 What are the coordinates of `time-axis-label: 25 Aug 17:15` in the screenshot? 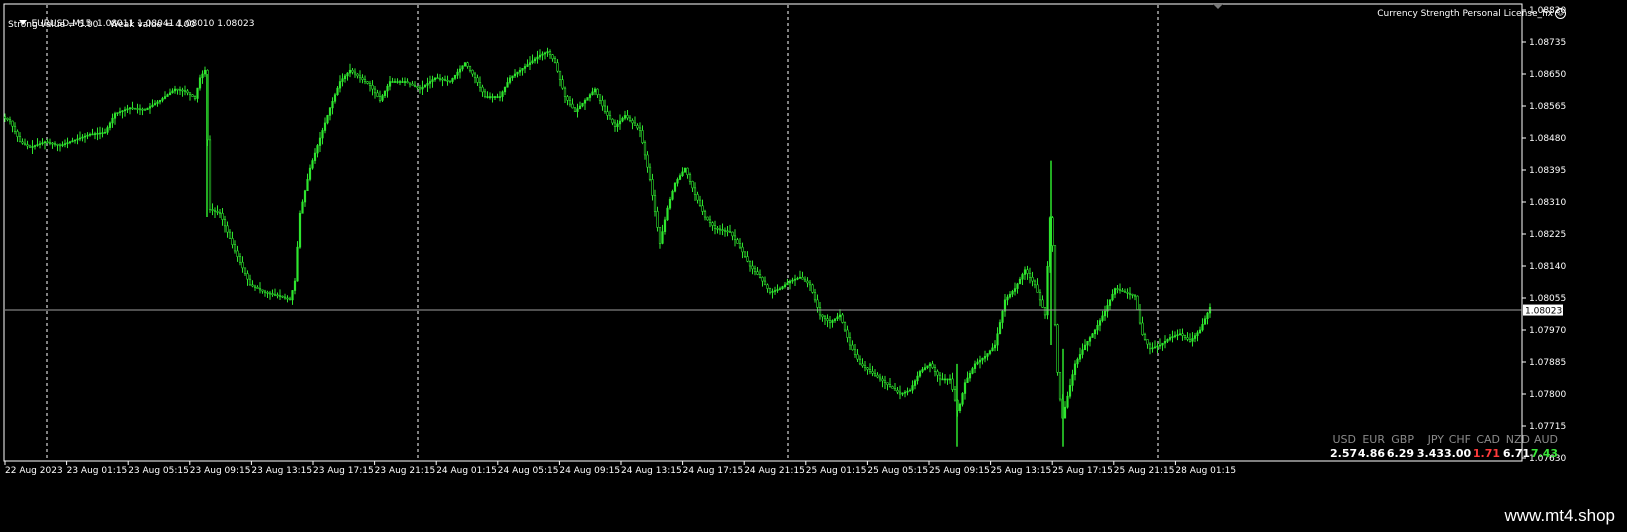 It's located at (1082, 471).